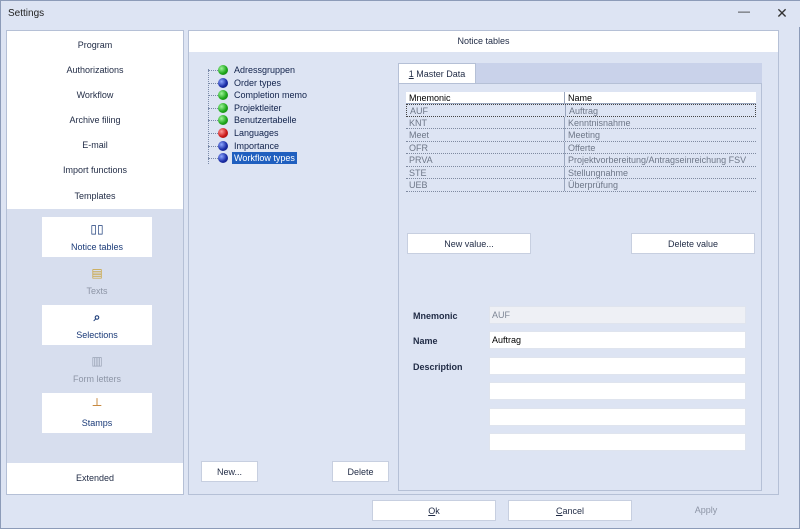  I want to click on close-icon: ✕, so click(782, 13).